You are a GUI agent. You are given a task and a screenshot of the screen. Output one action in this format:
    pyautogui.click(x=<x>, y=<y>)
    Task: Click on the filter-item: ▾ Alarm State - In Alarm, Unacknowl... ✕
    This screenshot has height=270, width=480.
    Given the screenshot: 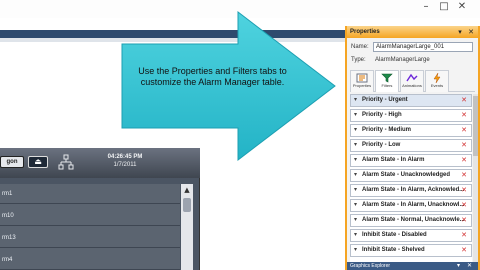 What is the action you would take?
    pyautogui.click(x=411, y=205)
    